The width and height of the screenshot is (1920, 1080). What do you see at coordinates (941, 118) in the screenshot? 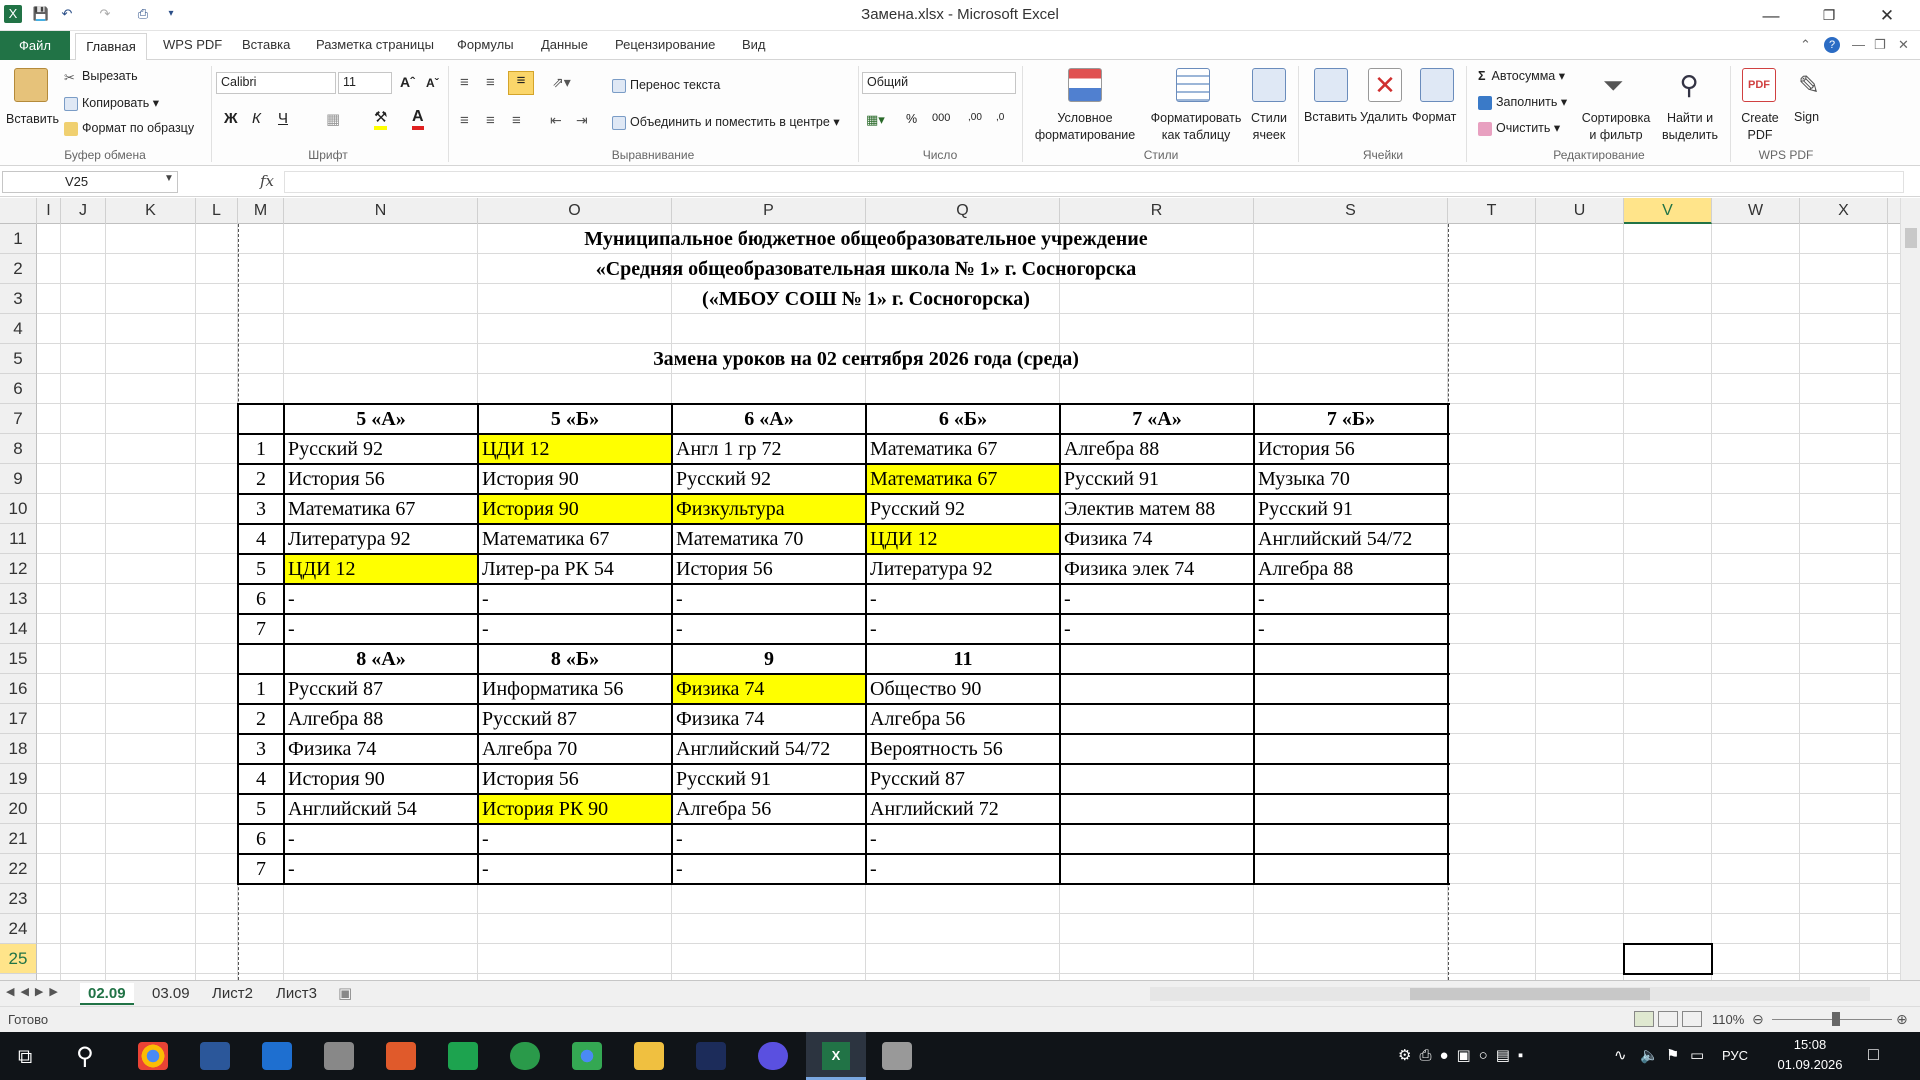
I see `thousands-icon: 000` at bounding box center [941, 118].